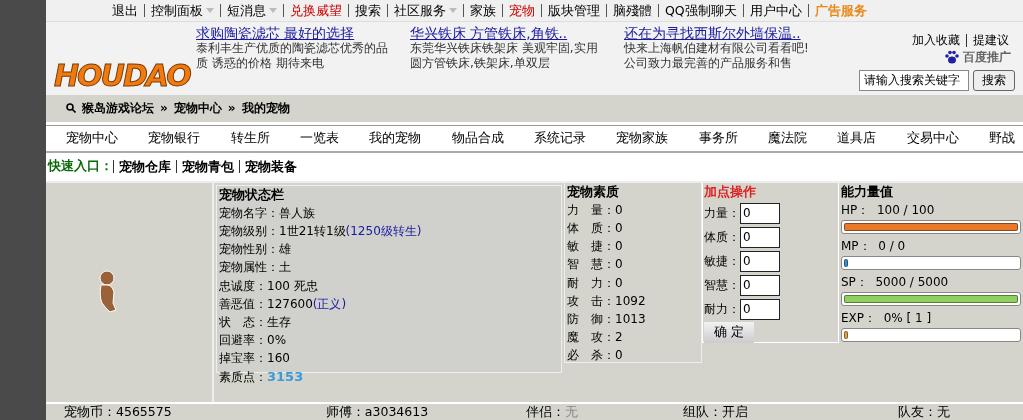 This screenshot has height=420, width=1023. Describe the element at coordinates (722, 262) in the screenshot. I see `field-label: 敏捷：` at that location.